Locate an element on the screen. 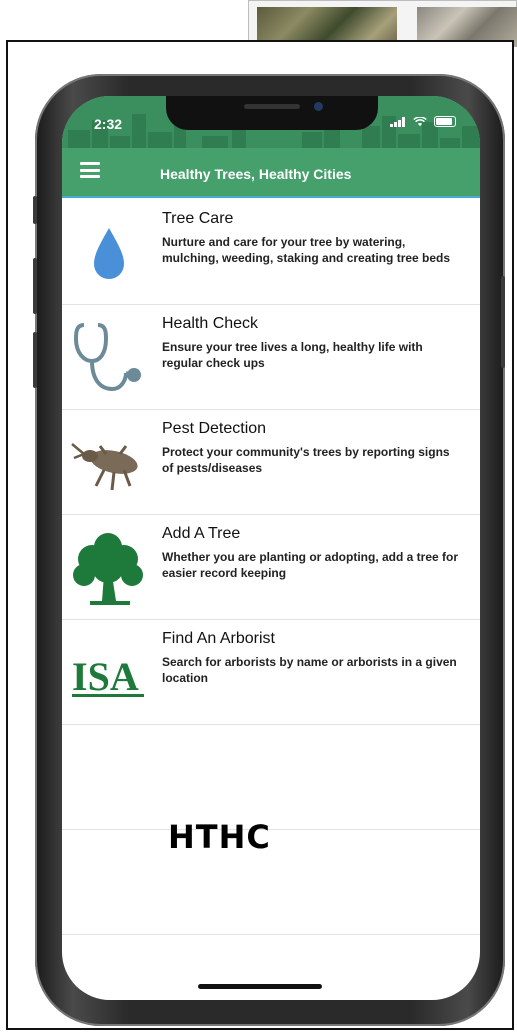  svg-text: ISA is located at coordinates (105, 676).